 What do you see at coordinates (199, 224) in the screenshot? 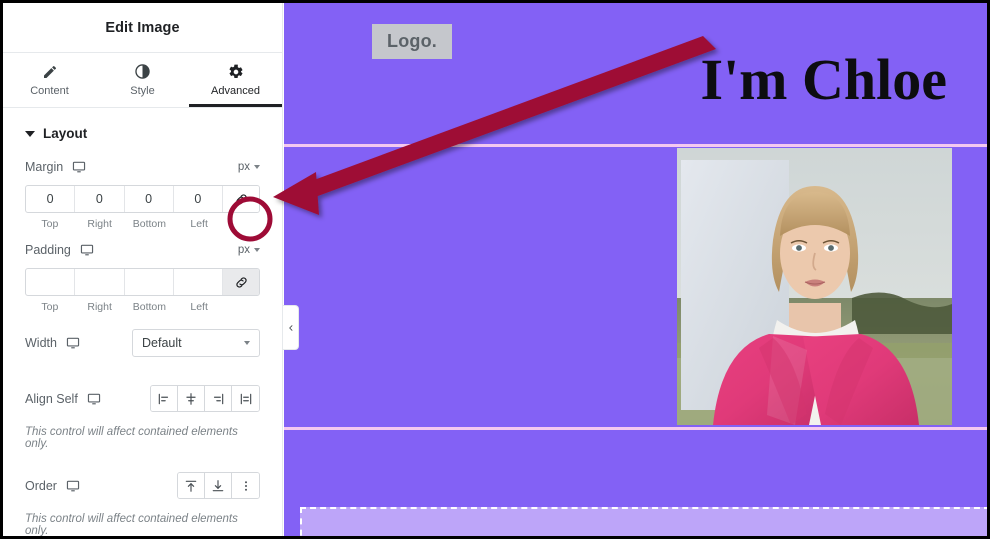
I see `margin-label-left: Left` at bounding box center [199, 224].